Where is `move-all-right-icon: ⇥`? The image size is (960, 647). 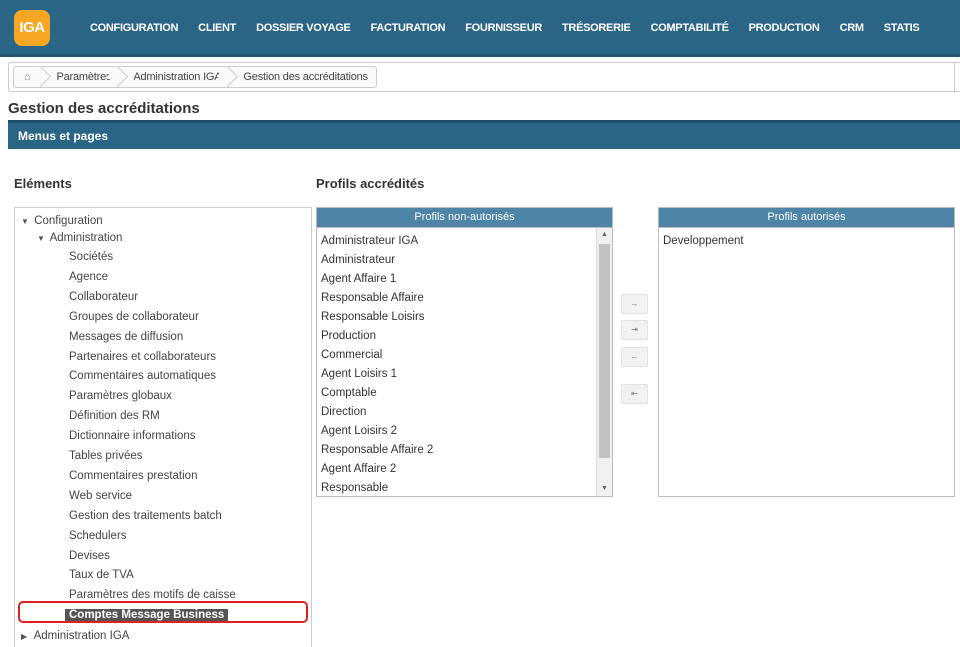
move-all-right-icon: ⇥ is located at coordinates (634, 329).